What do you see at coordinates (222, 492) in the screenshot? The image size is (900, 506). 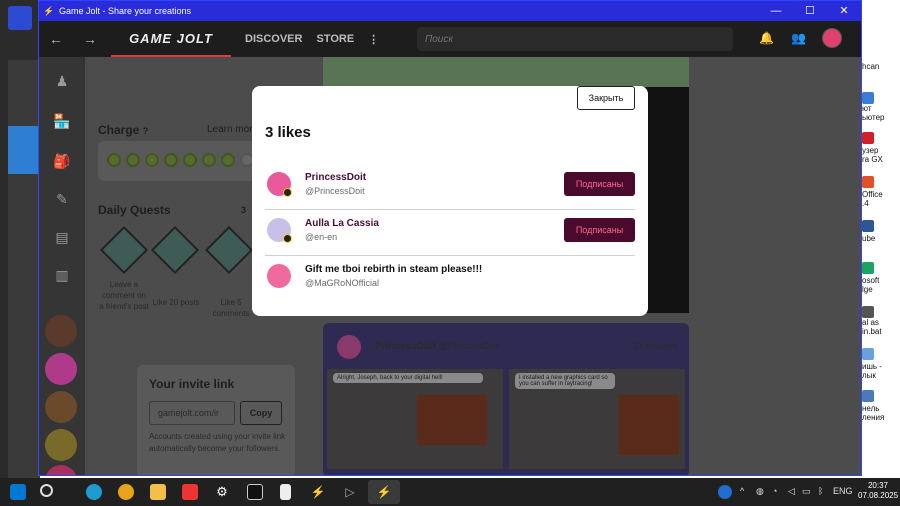 I see `settings-icon: ⚙` at bounding box center [222, 492].